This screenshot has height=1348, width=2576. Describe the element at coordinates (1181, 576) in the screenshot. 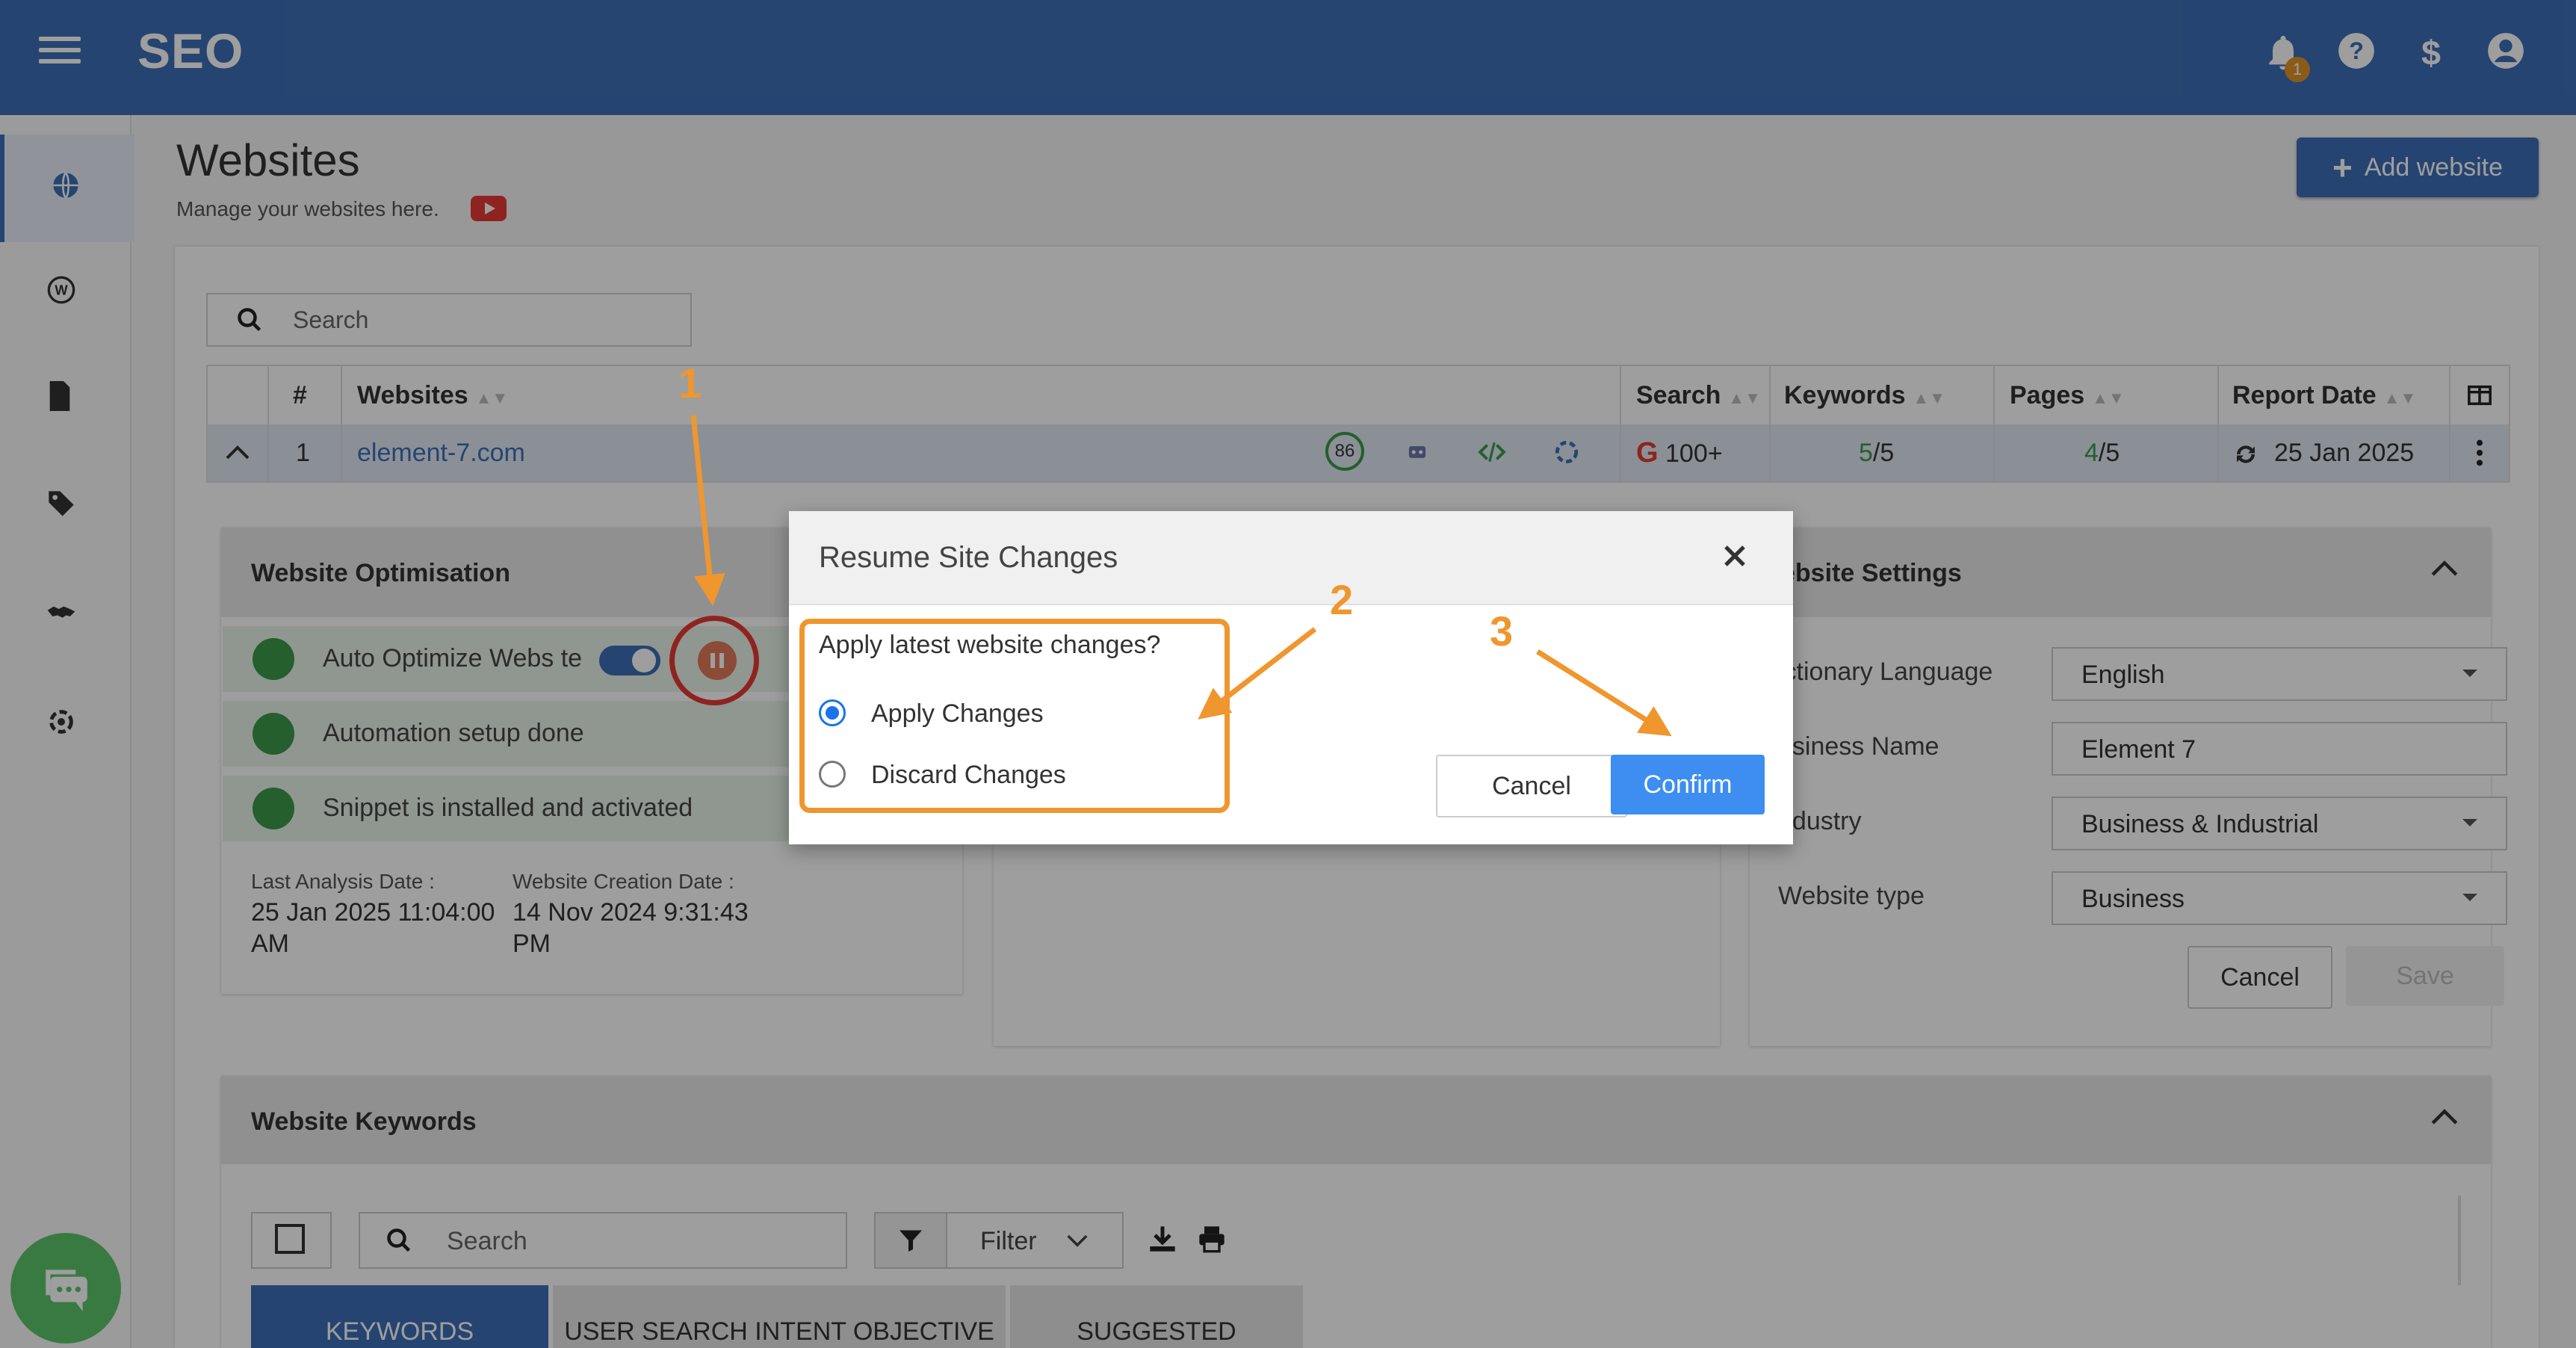

I see `annotation-arrows` at that location.